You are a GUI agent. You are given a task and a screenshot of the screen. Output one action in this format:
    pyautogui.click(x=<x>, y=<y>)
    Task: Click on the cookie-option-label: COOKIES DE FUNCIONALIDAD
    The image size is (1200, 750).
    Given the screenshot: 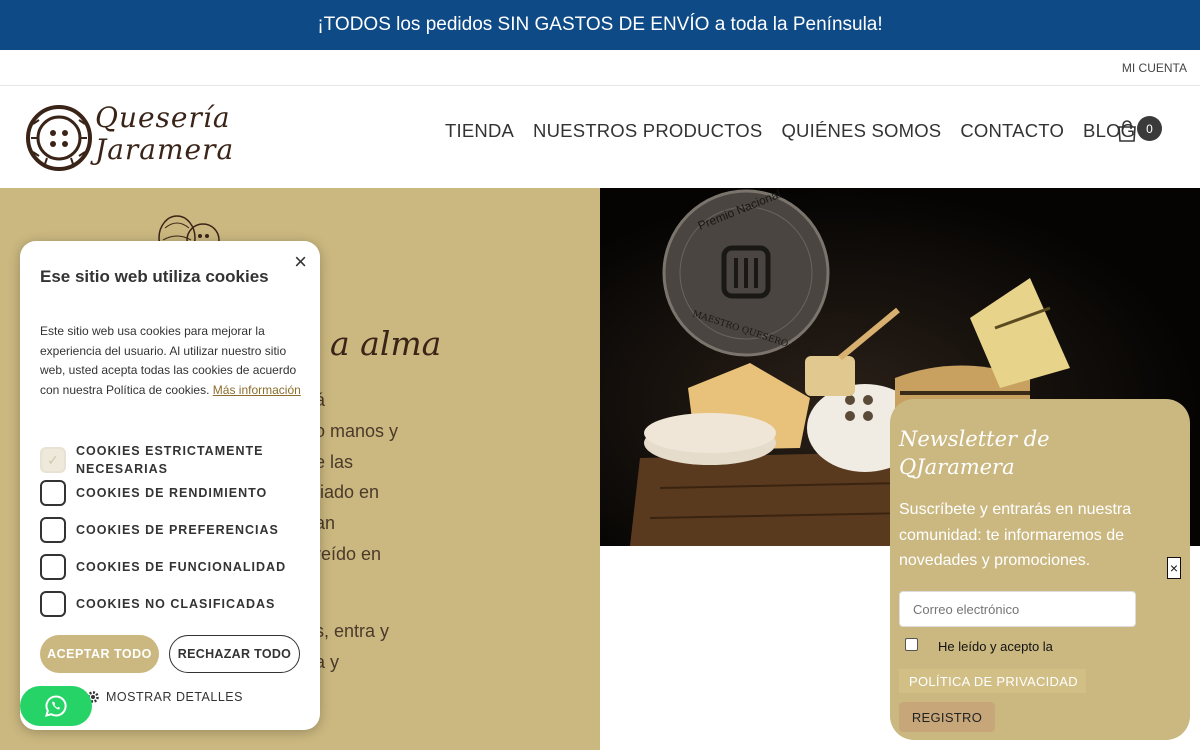 What is the action you would take?
    pyautogui.click(x=181, y=567)
    